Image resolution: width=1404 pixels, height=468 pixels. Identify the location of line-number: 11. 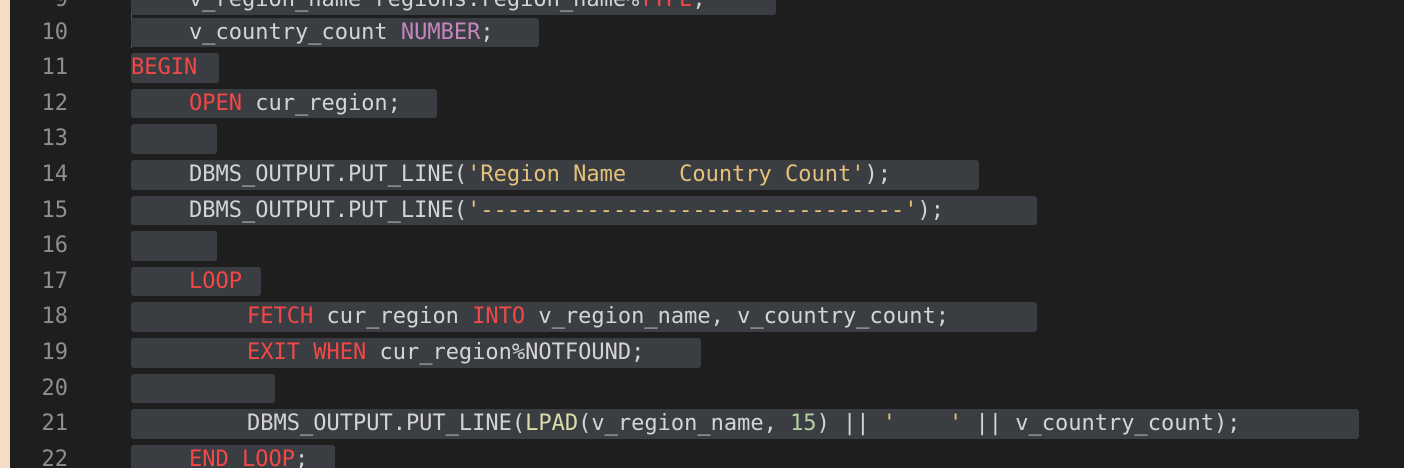
(55, 68).